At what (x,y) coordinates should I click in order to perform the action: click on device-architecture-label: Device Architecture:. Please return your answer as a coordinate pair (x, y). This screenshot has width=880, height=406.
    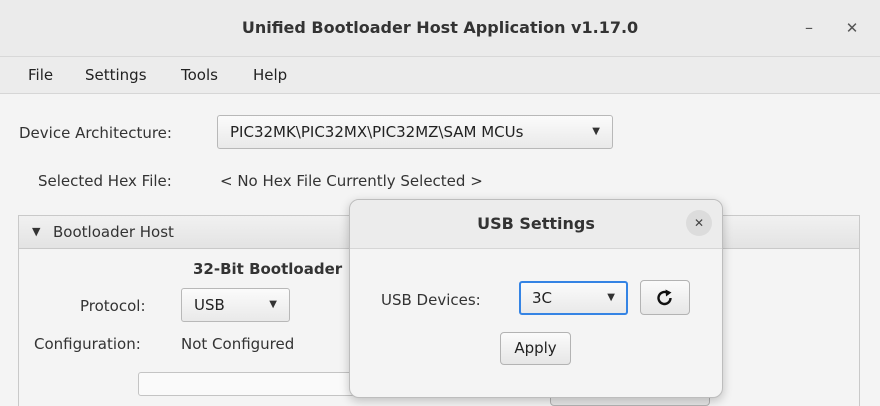
    Looking at the image, I should click on (95, 133).